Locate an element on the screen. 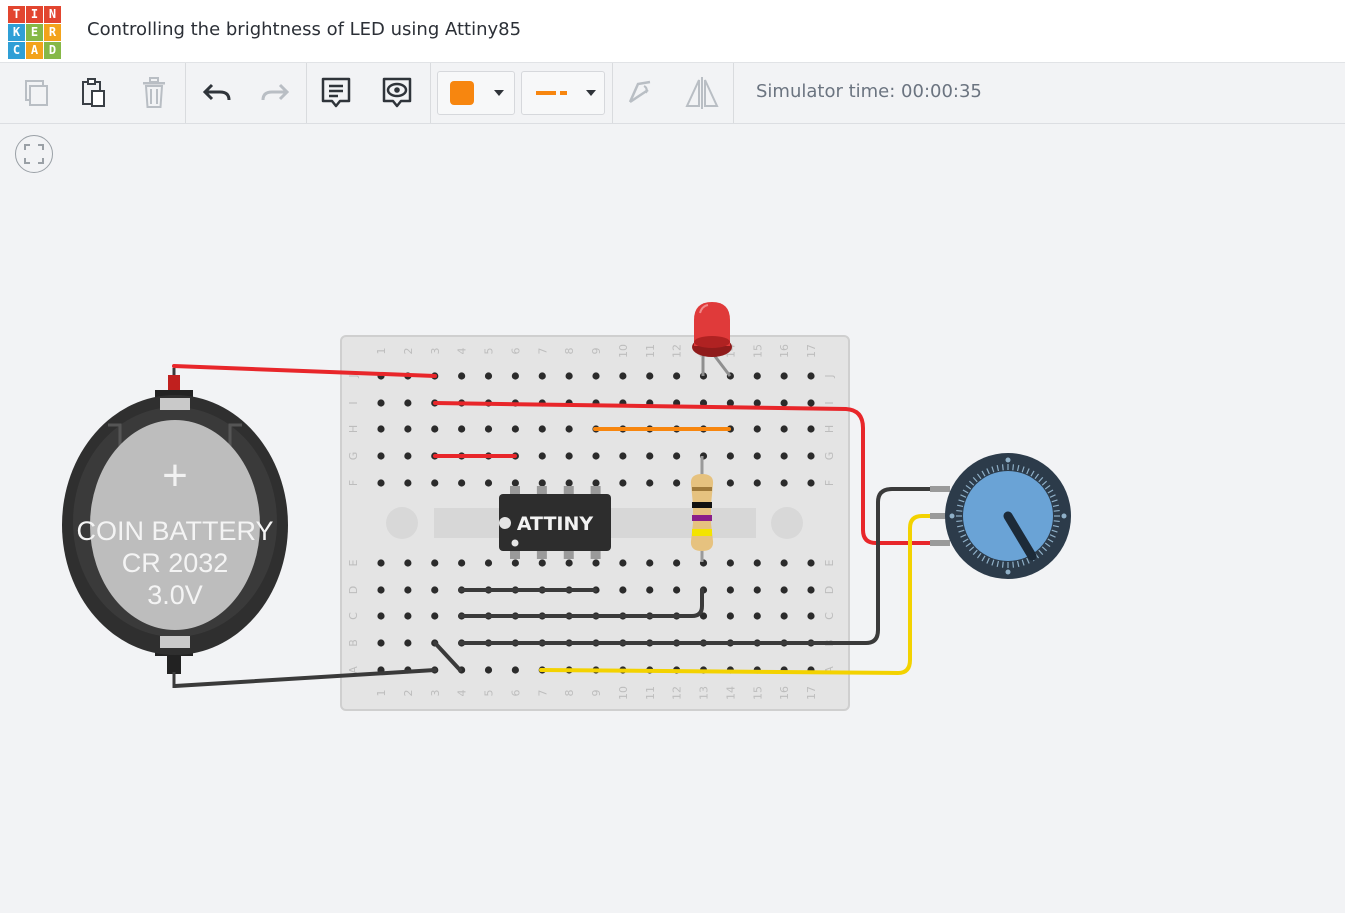 The width and height of the screenshot is (1345, 913). row-label: C is located at coordinates (353, 616).